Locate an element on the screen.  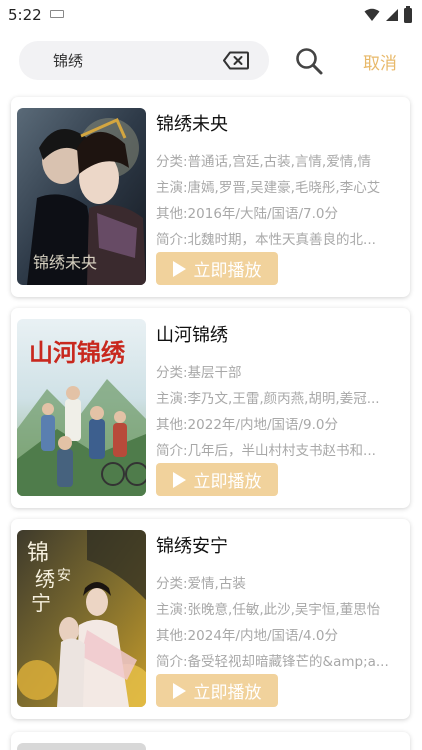
result-other: 其他:2022年/内地/国语/9.0分 is located at coordinates (247, 425).